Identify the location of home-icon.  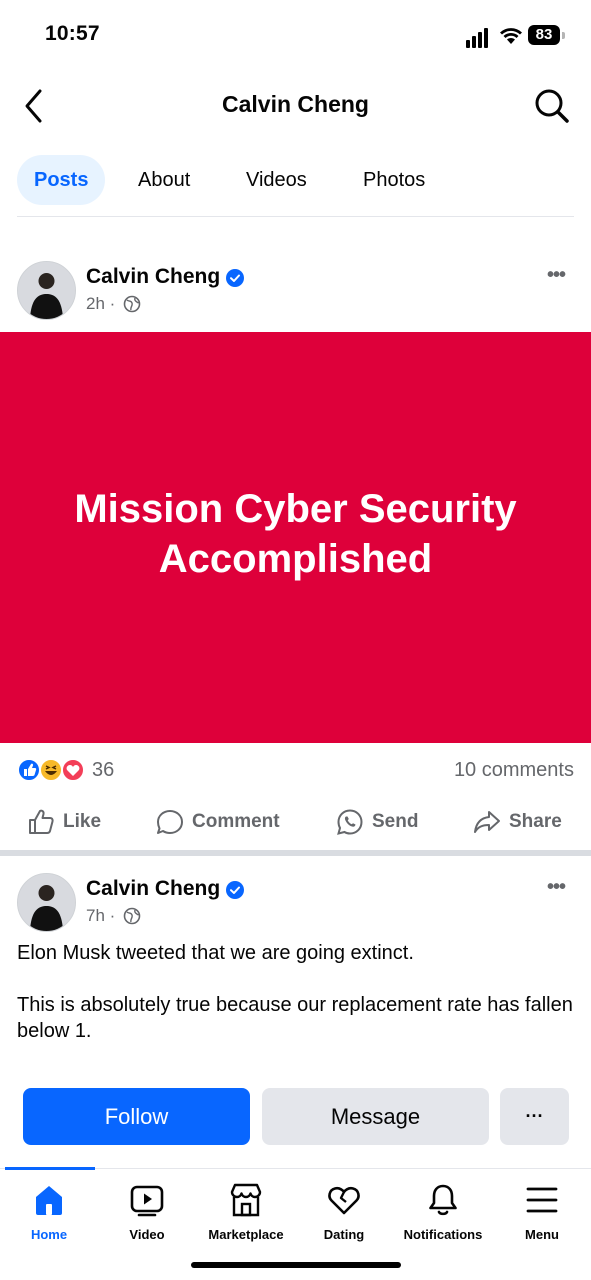
(49, 1200).